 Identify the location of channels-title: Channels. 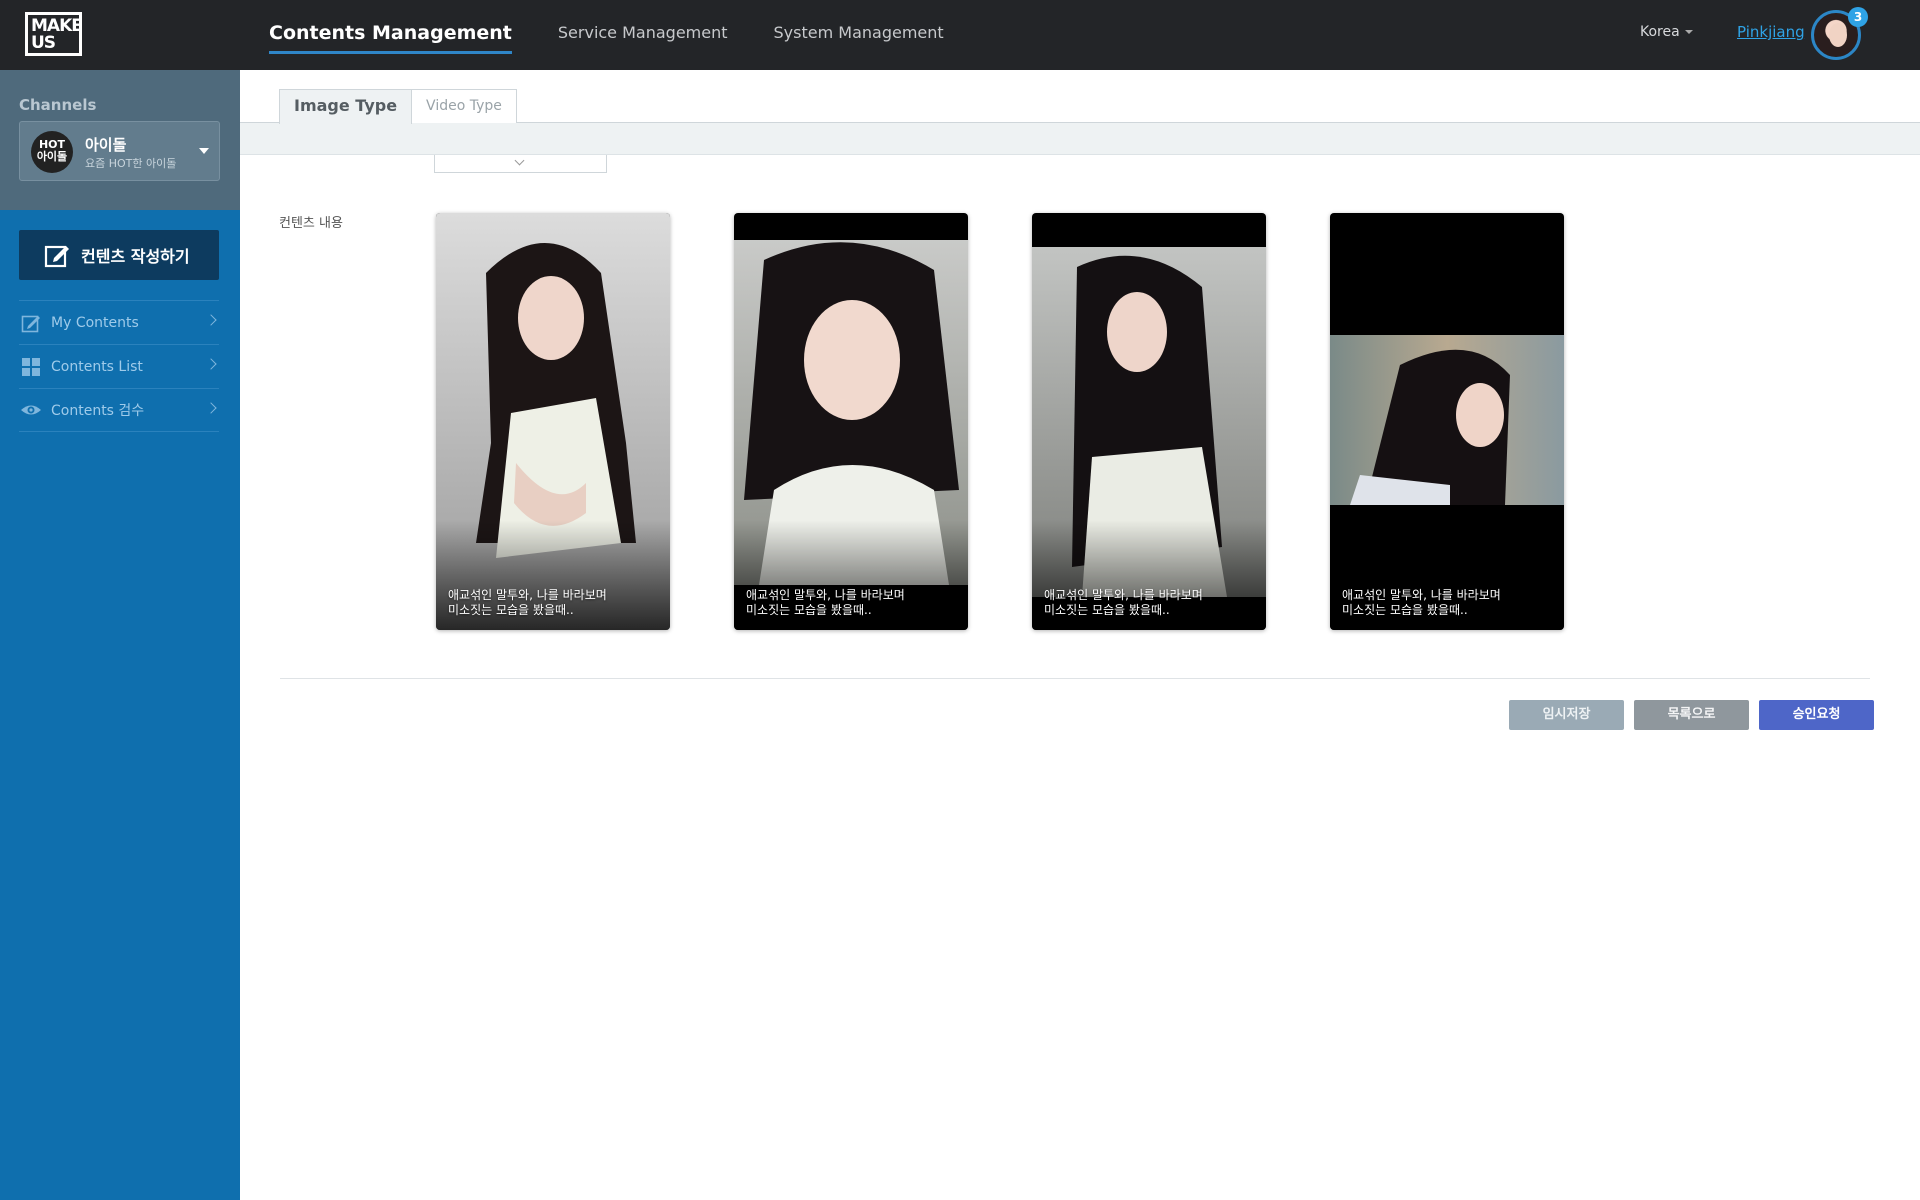
(58, 105).